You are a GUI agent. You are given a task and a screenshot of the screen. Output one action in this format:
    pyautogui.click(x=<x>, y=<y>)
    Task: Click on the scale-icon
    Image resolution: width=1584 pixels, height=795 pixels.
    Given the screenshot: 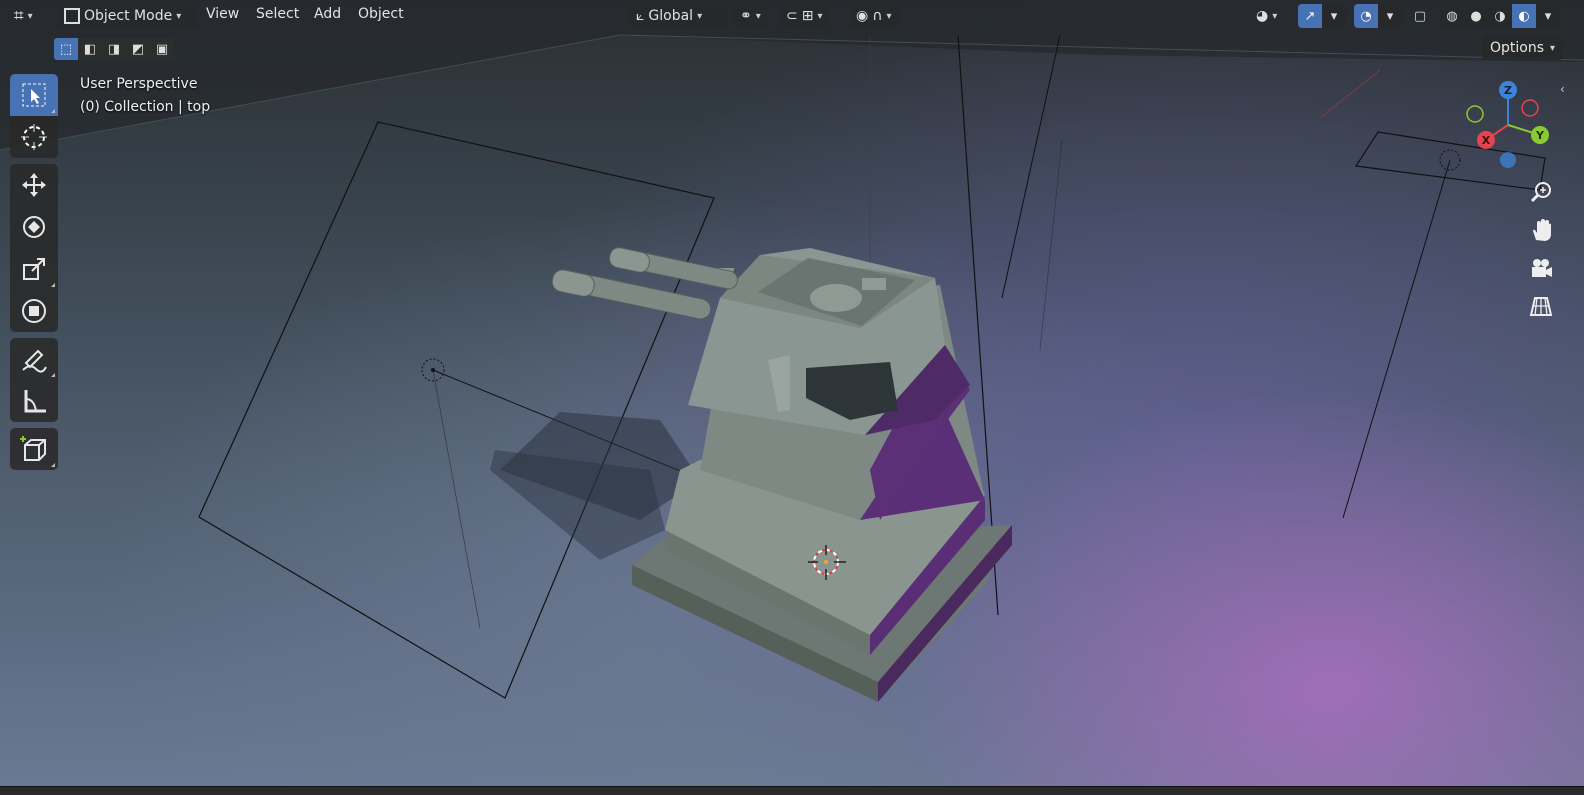 What is the action you would take?
    pyautogui.click(x=34, y=269)
    